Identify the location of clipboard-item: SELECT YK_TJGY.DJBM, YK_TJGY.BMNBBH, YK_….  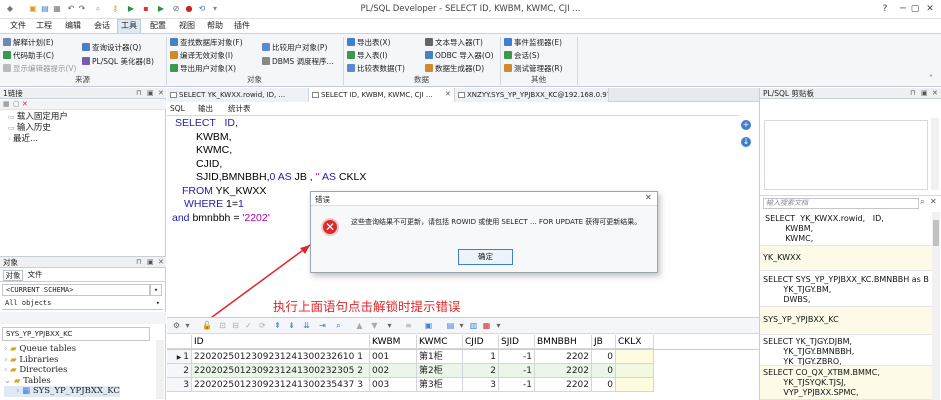
(846, 350).